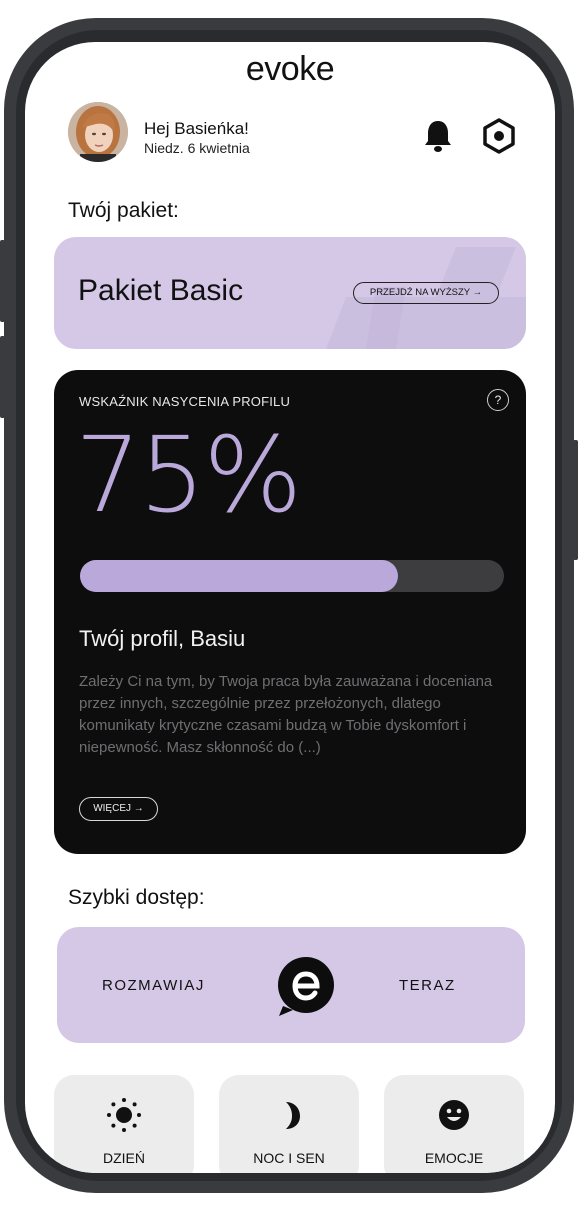 The height and width of the screenshot is (1217, 581). What do you see at coordinates (239, 576) in the screenshot?
I see `profile-progress-fill` at bounding box center [239, 576].